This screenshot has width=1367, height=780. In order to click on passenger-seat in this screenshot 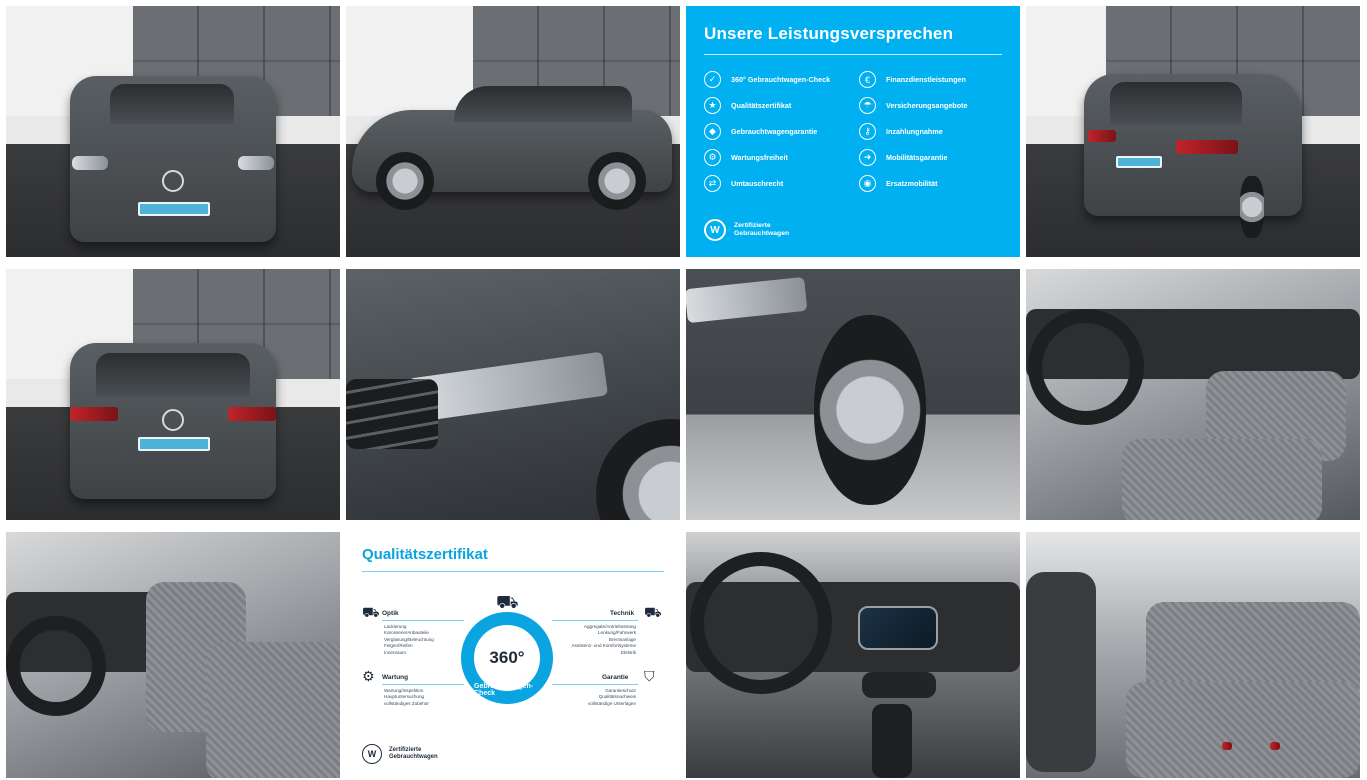, I will do `click(273, 710)`.